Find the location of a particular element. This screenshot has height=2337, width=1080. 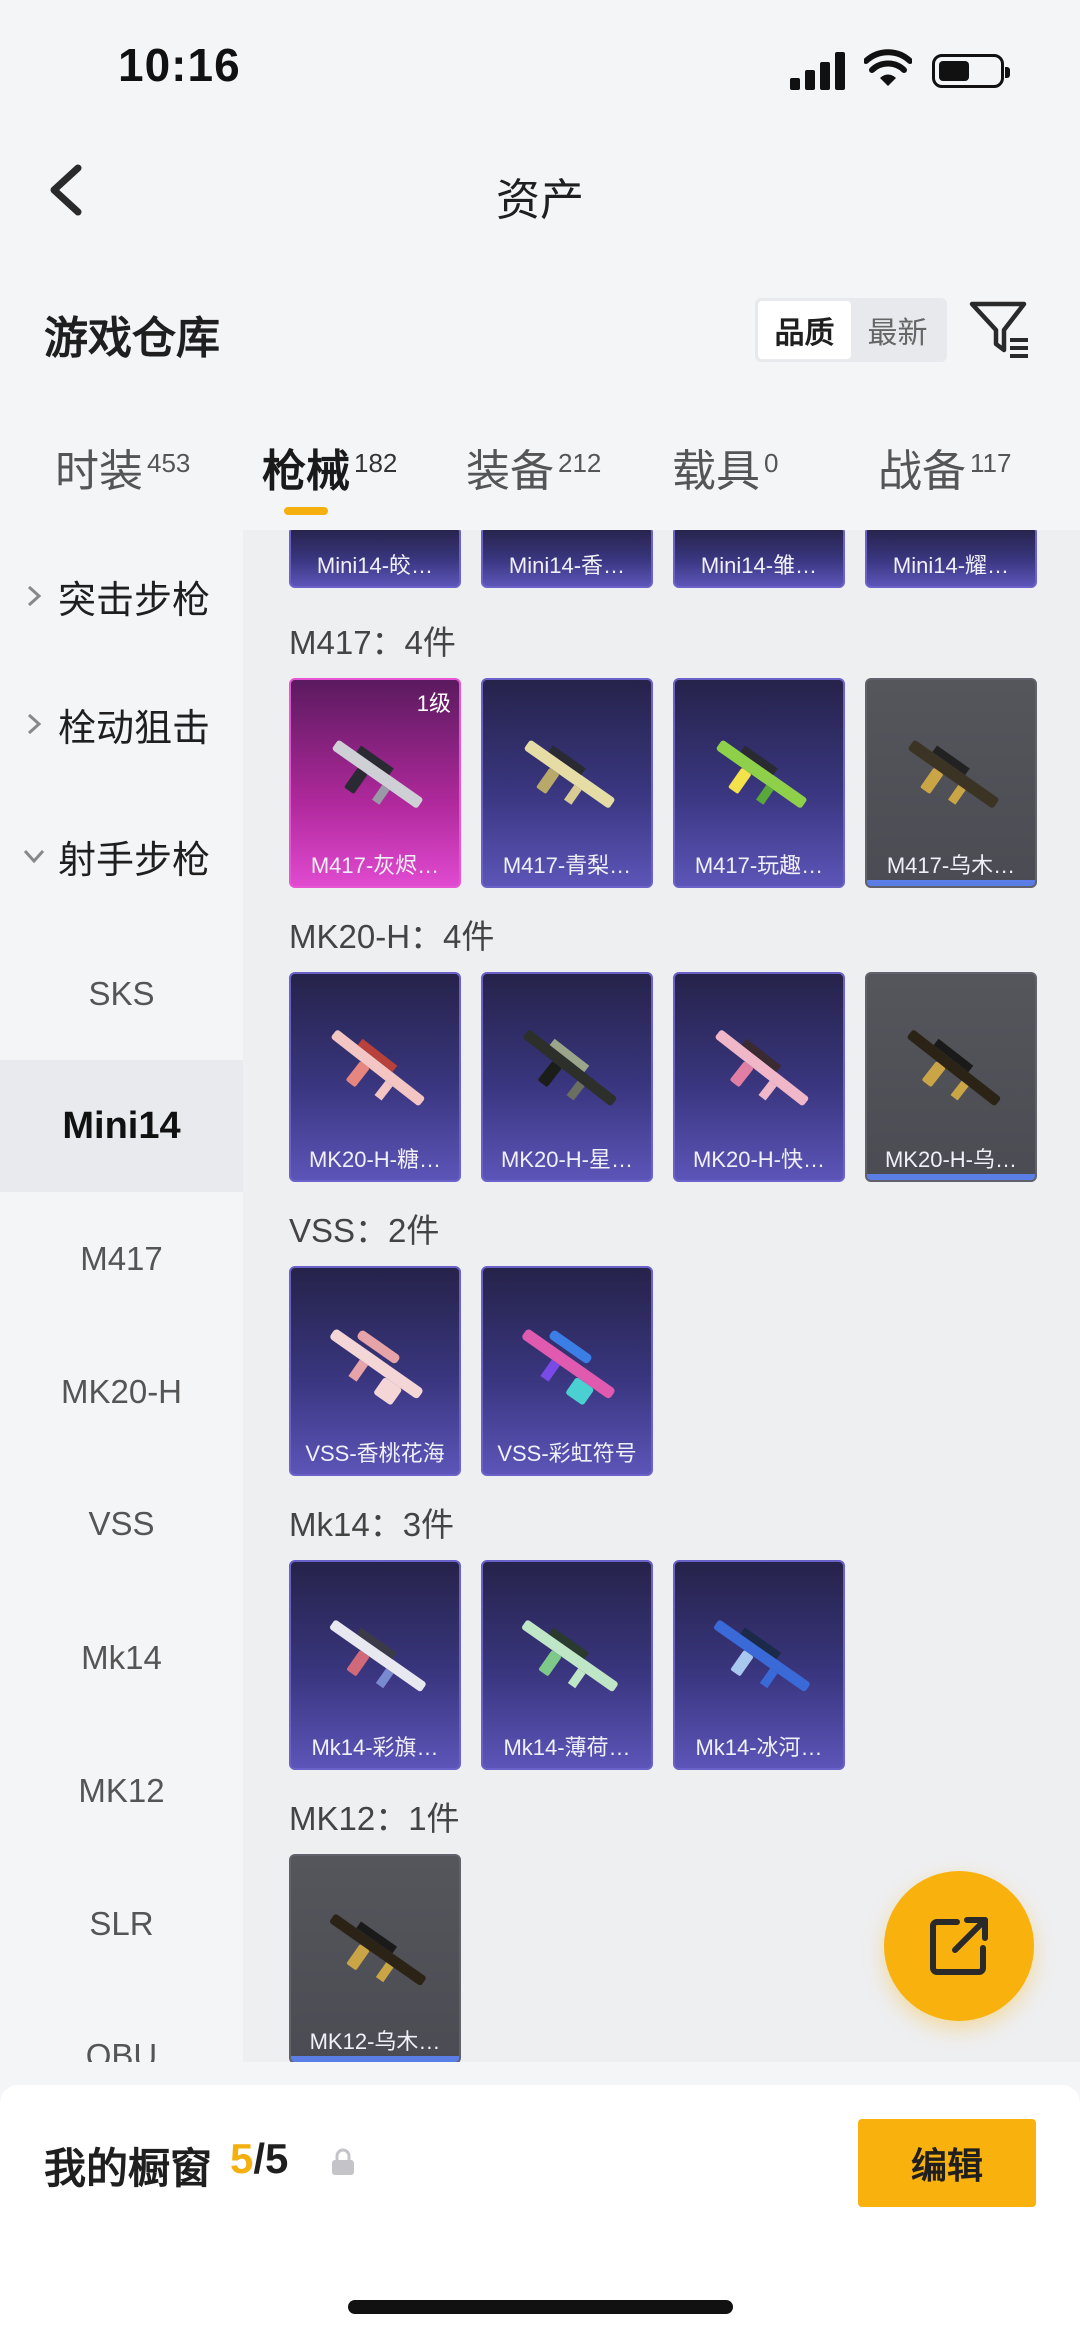

sidebar-group-assault-rifle: 突击步枪 is located at coordinates (115, 596).